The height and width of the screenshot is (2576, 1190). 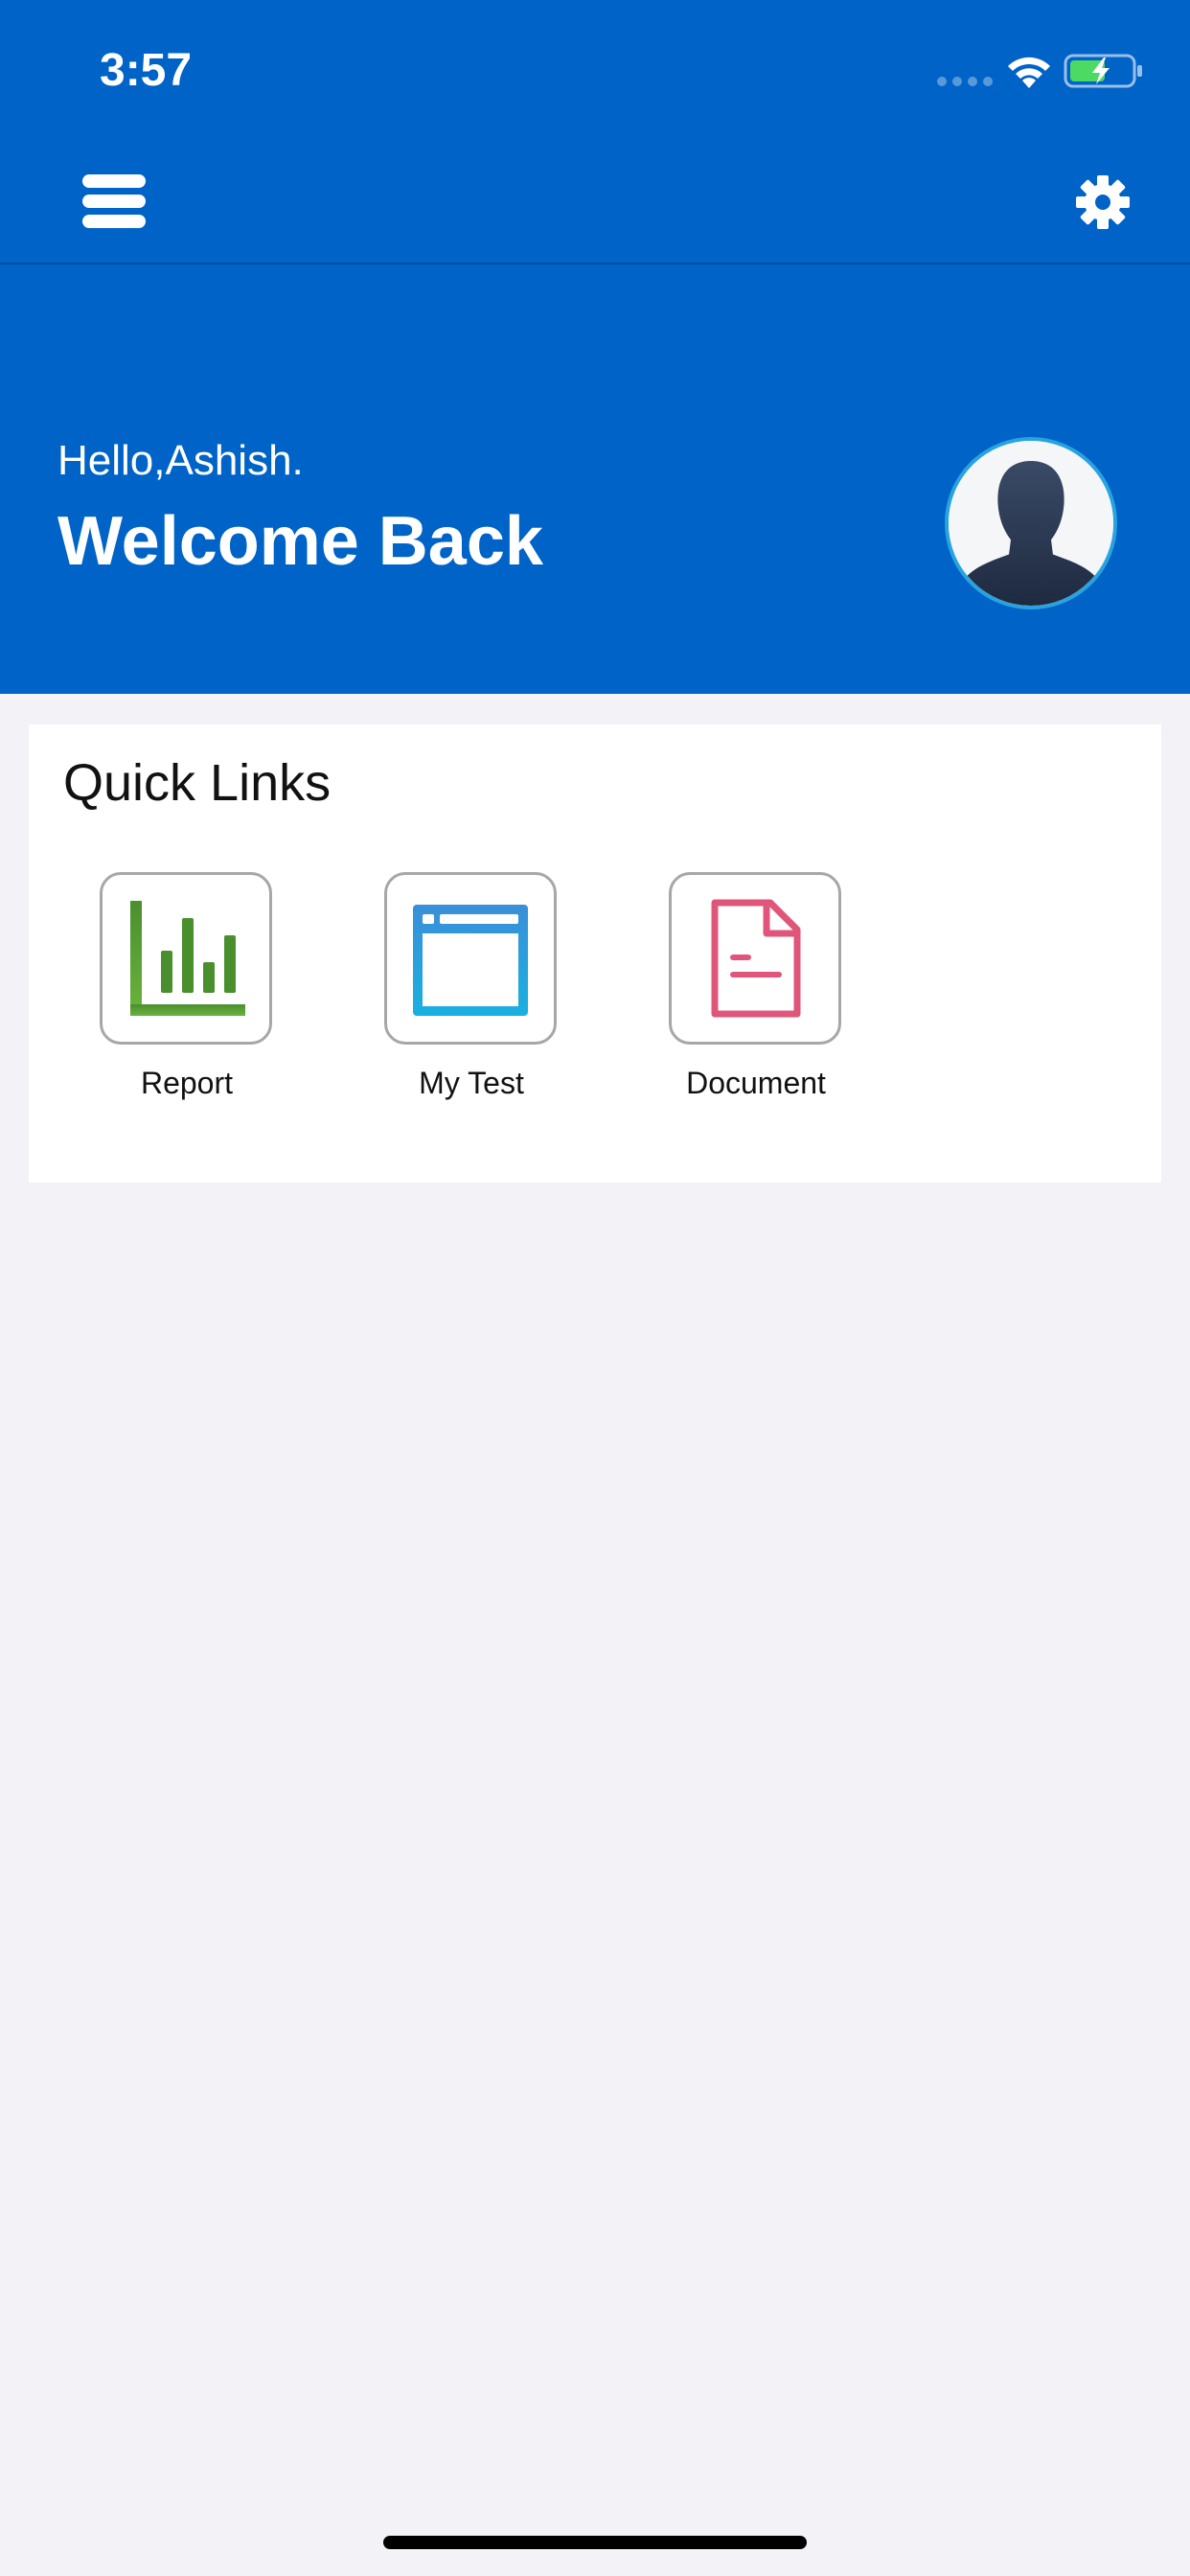 I want to click on document-tile-box, so click(x=755, y=958).